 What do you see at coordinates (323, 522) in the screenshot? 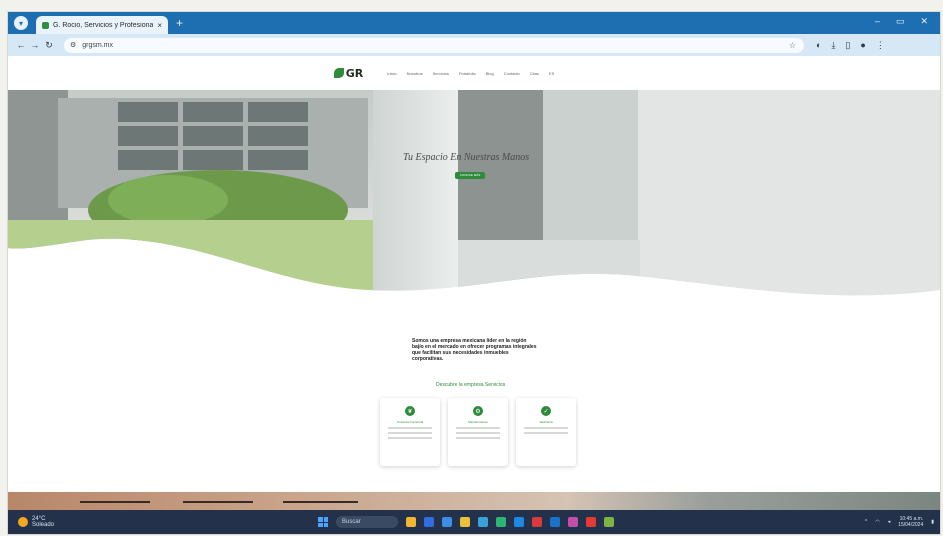
I see `windows-start-icon` at bounding box center [323, 522].